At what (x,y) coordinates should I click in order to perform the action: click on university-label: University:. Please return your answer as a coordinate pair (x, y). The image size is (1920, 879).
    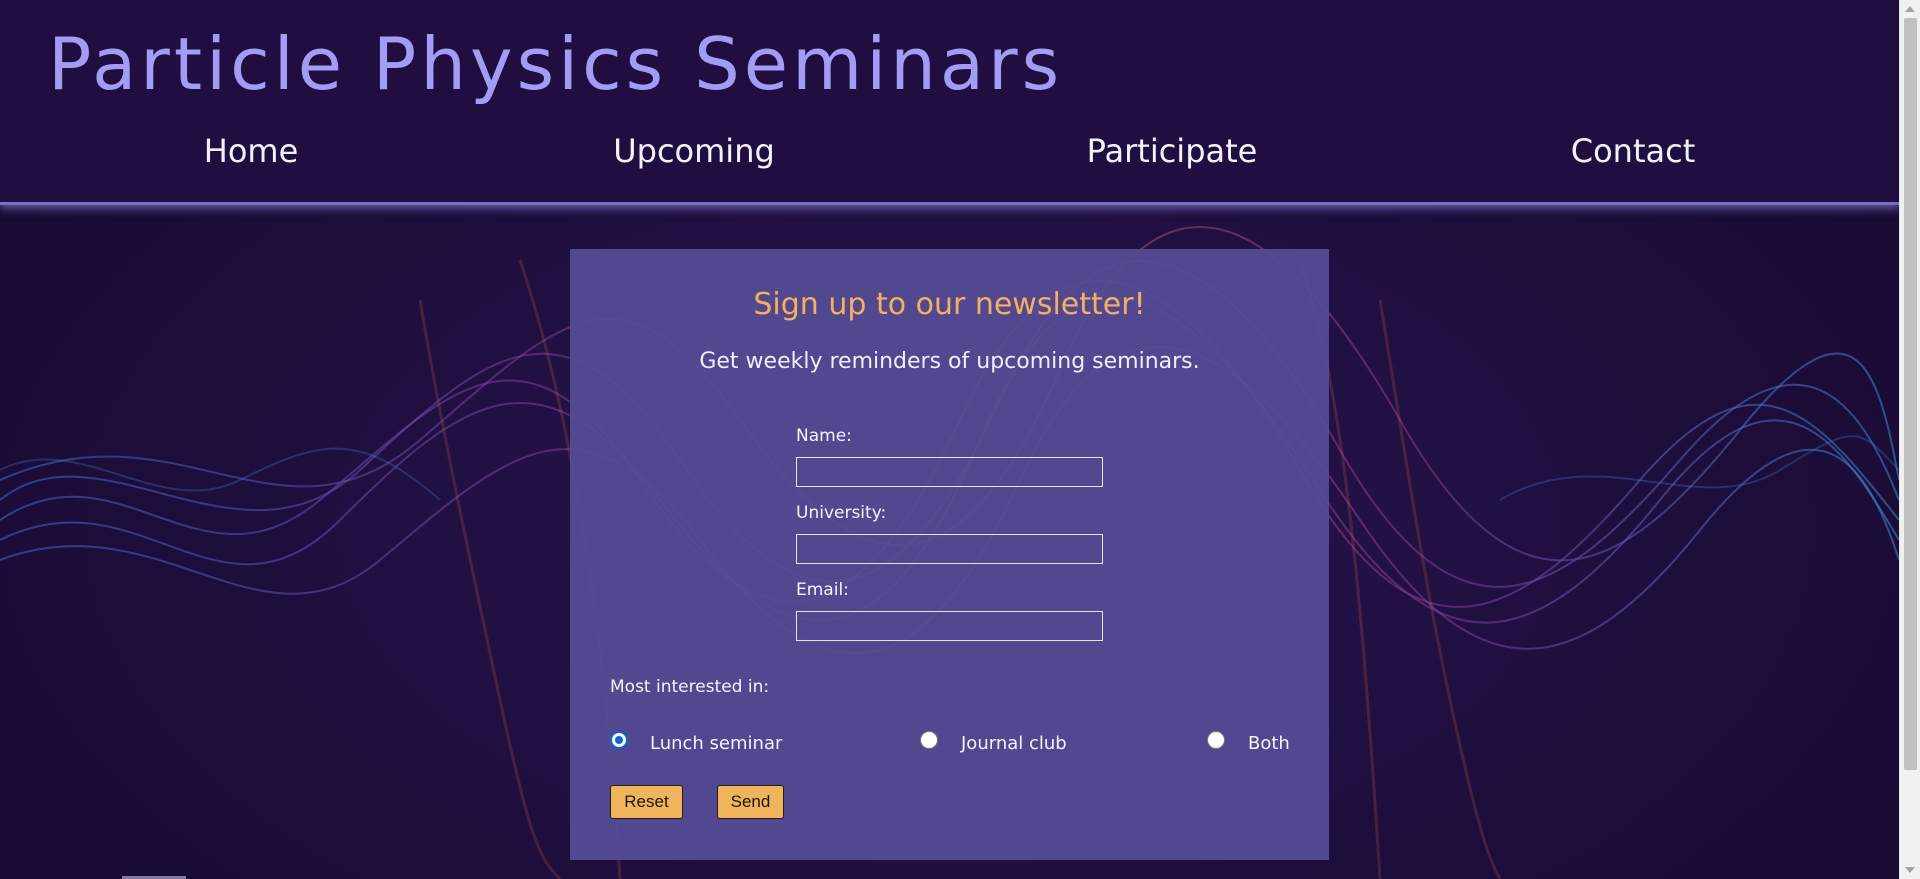
    Looking at the image, I should click on (841, 513).